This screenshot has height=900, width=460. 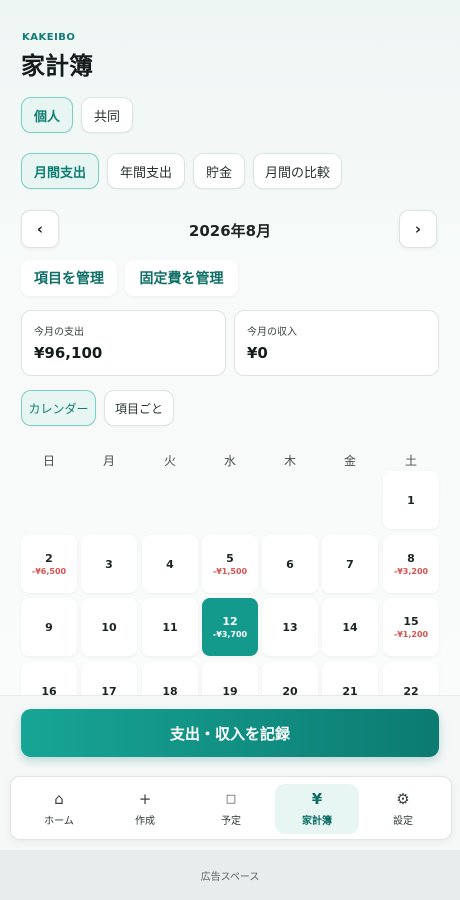 What do you see at coordinates (317, 809) in the screenshot?
I see `tabbar-budget: ¥ 家計簿` at bounding box center [317, 809].